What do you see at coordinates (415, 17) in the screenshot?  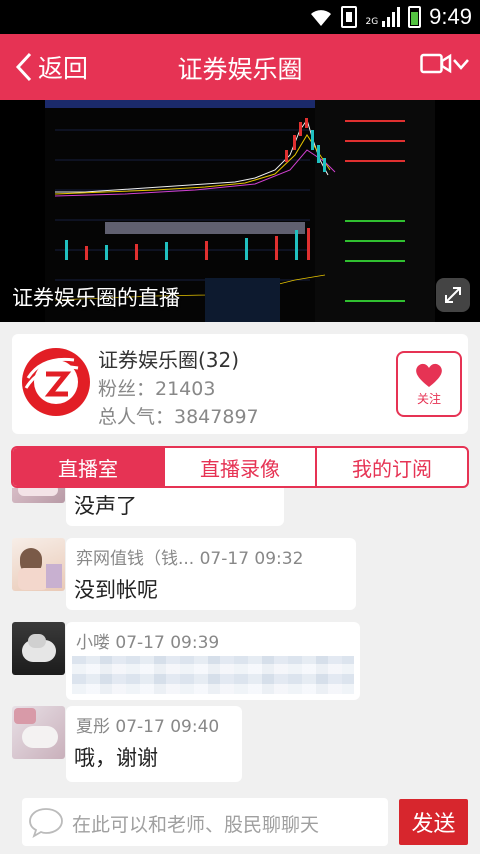 I see `battery-icon` at bounding box center [415, 17].